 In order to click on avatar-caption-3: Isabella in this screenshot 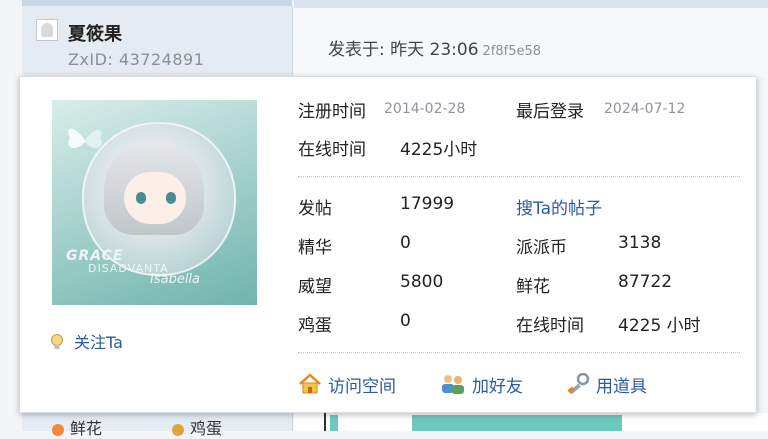, I will do `click(175, 279)`.